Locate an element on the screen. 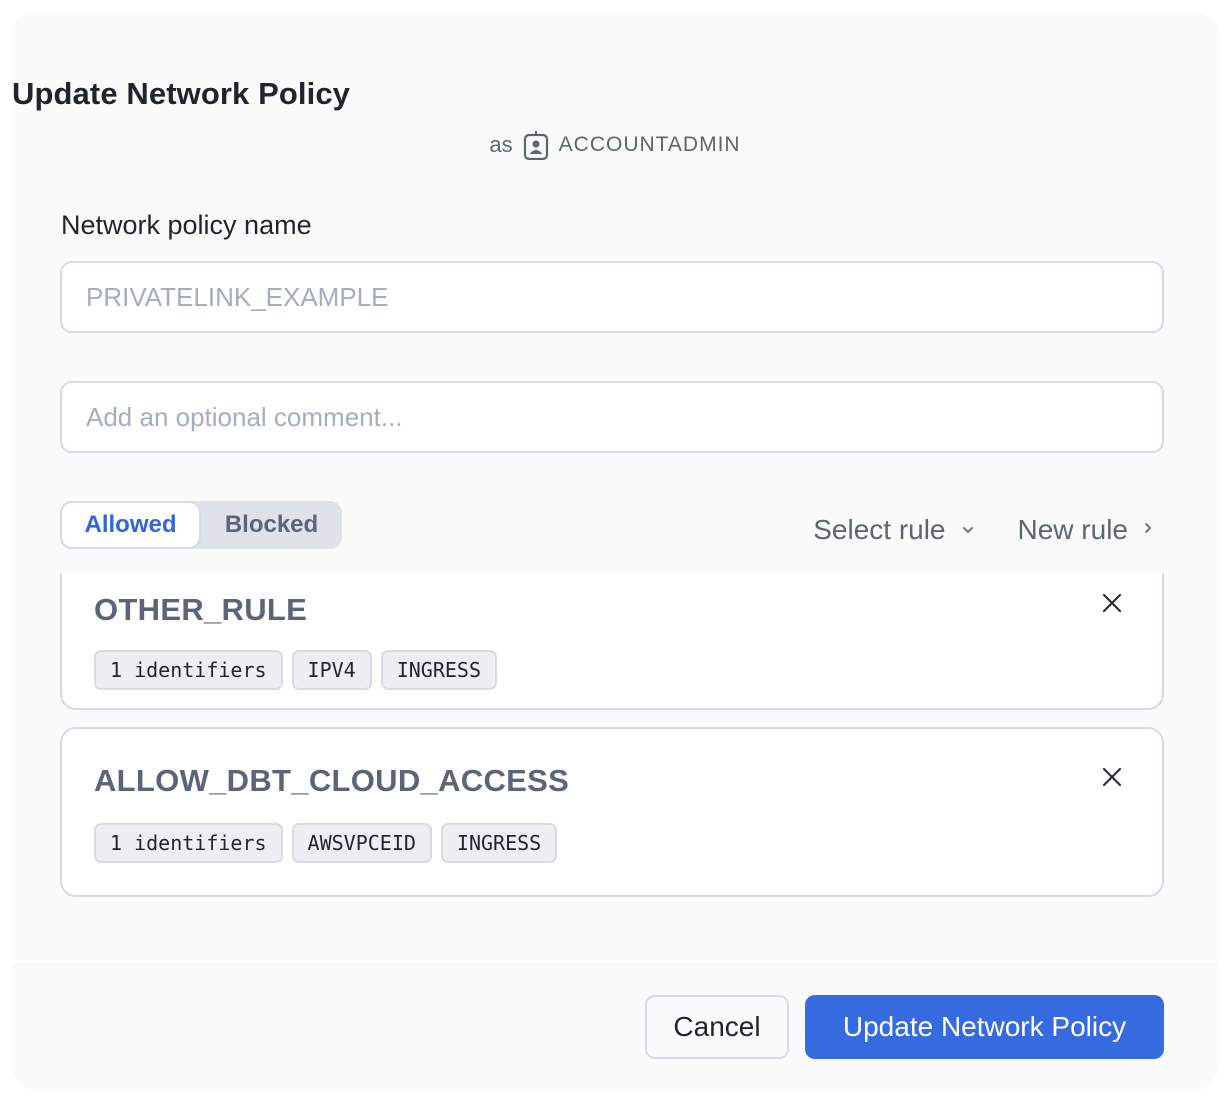 The image size is (1230, 1114). dialog-subtitle: as ACCOUNTADMIN is located at coordinates (615, 145).